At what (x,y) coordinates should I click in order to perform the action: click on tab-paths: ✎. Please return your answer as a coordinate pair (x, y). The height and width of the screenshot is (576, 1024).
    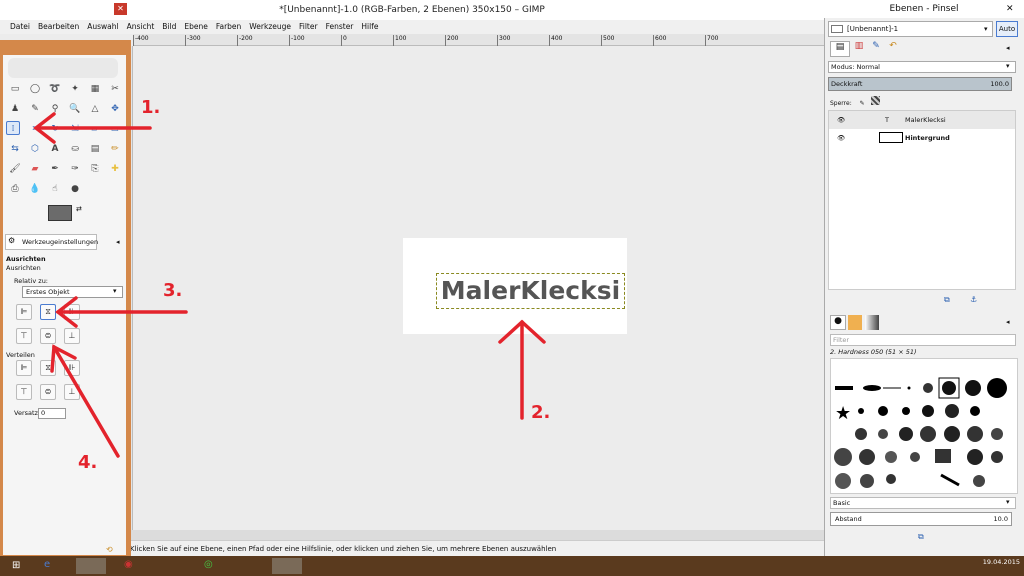
    Looking at the image, I should click on (876, 49).